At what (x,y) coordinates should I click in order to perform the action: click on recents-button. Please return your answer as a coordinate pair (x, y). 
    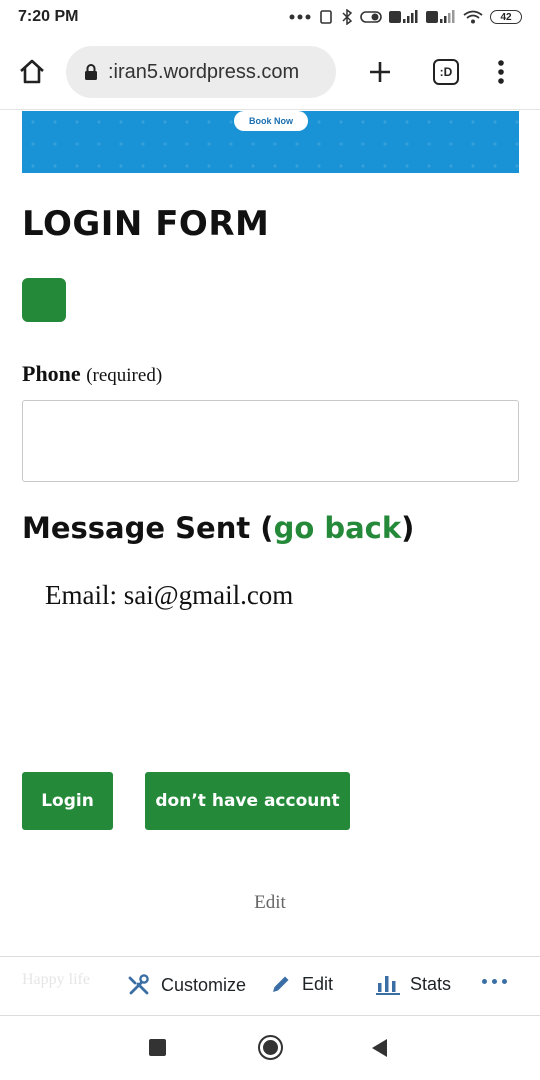
    Looking at the image, I should click on (157, 1047).